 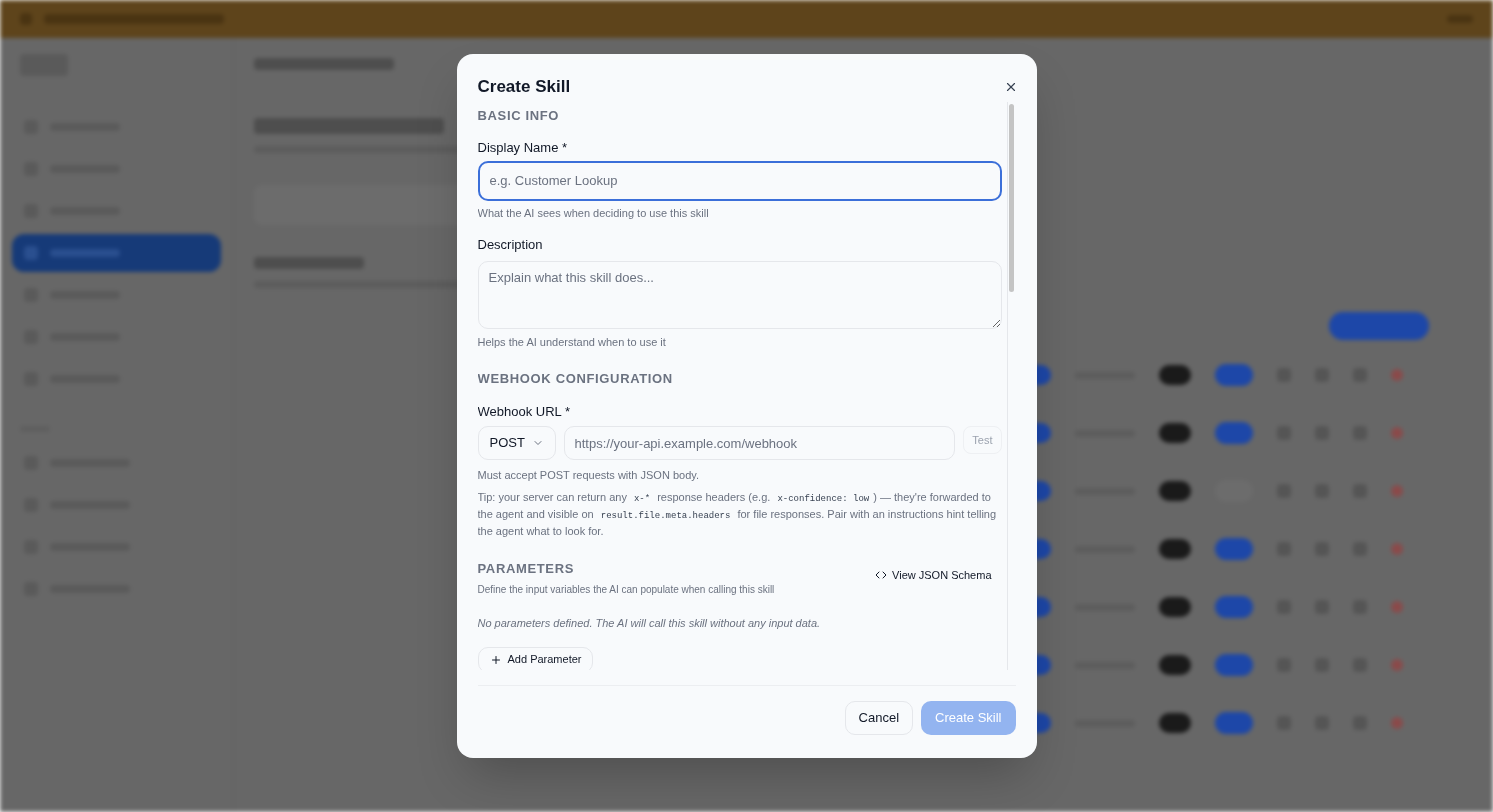 I want to click on section-heading: BASIC INFO, so click(x=519, y=115).